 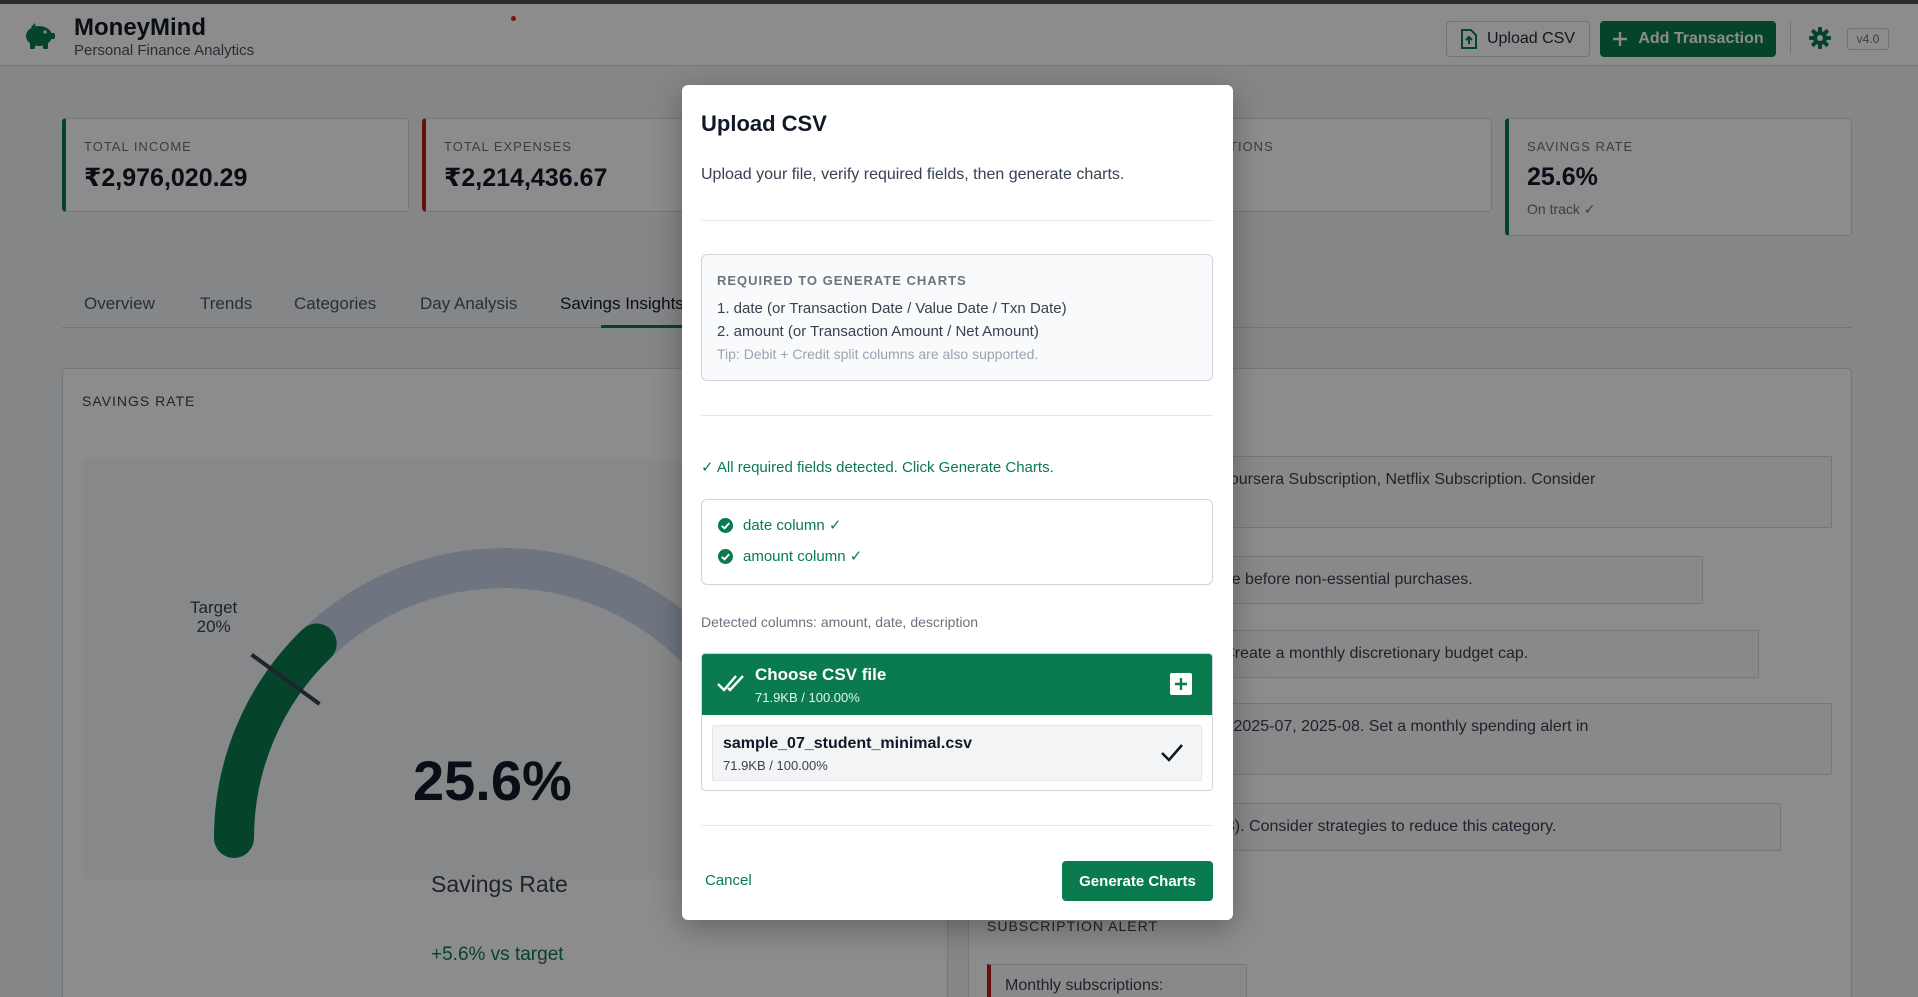 I want to click on generate-charts-button: Generate Charts, so click(x=1137, y=881).